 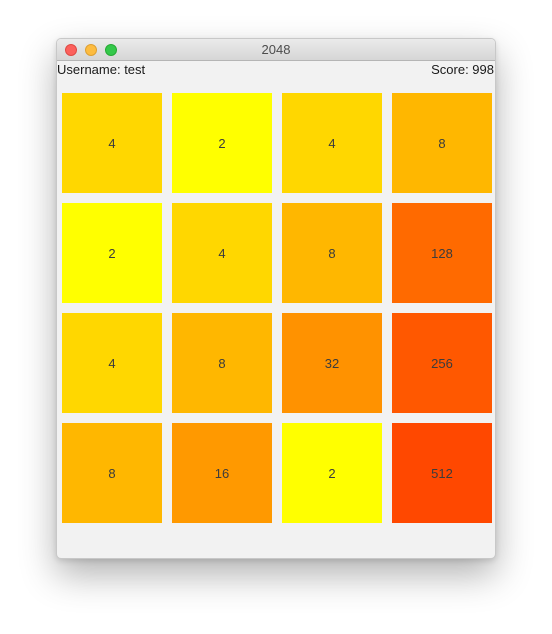 What do you see at coordinates (442, 363) in the screenshot?
I see `tile: 256` at bounding box center [442, 363].